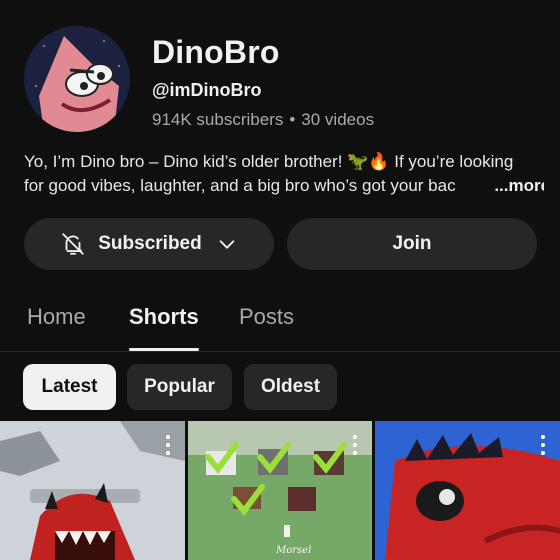 This screenshot has width=560, height=560. I want to click on filter-chip-latest: Latest, so click(69, 387).